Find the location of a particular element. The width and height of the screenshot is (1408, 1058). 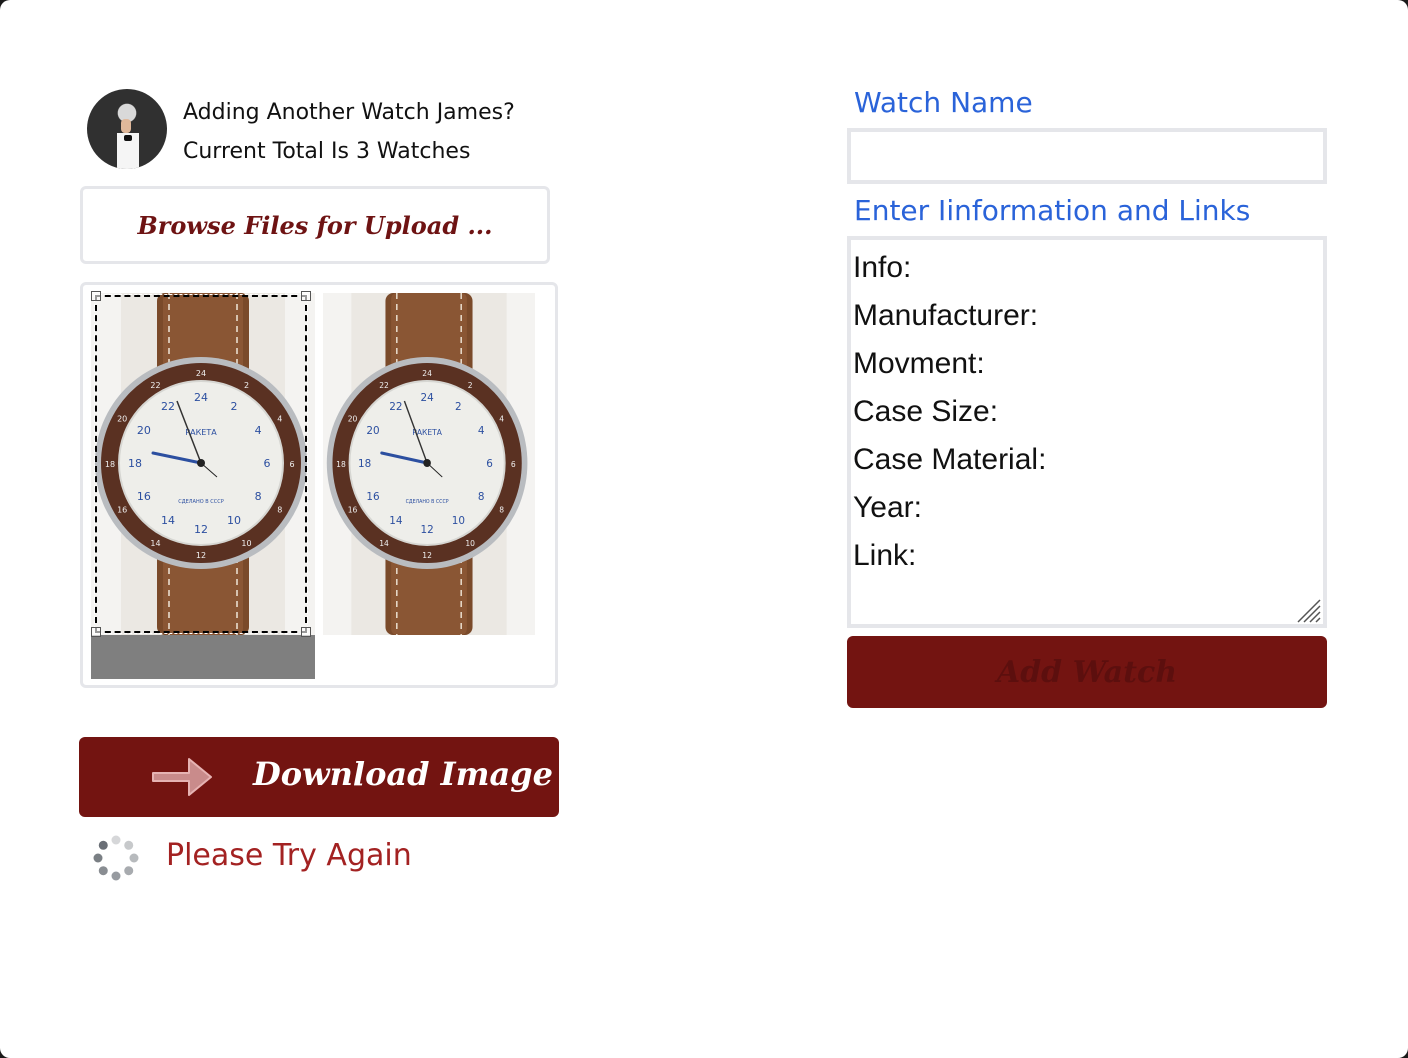

bezel-numeral: 16 is located at coordinates (353, 509).